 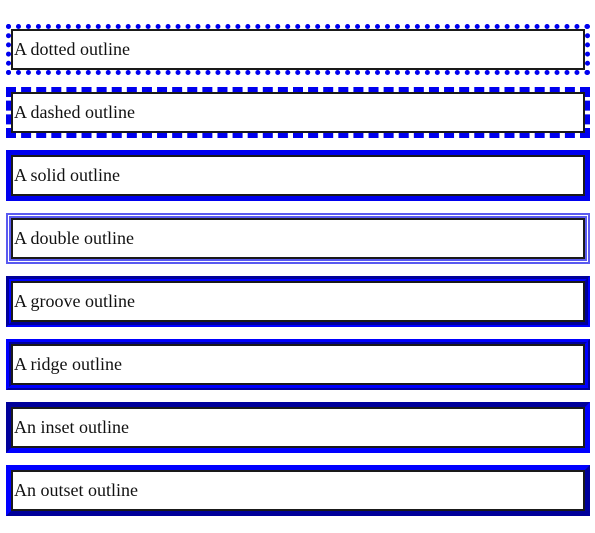 What do you see at coordinates (298, 301) in the screenshot?
I see `groove-outline-box: A groove outline` at bounding box center [298, 301].